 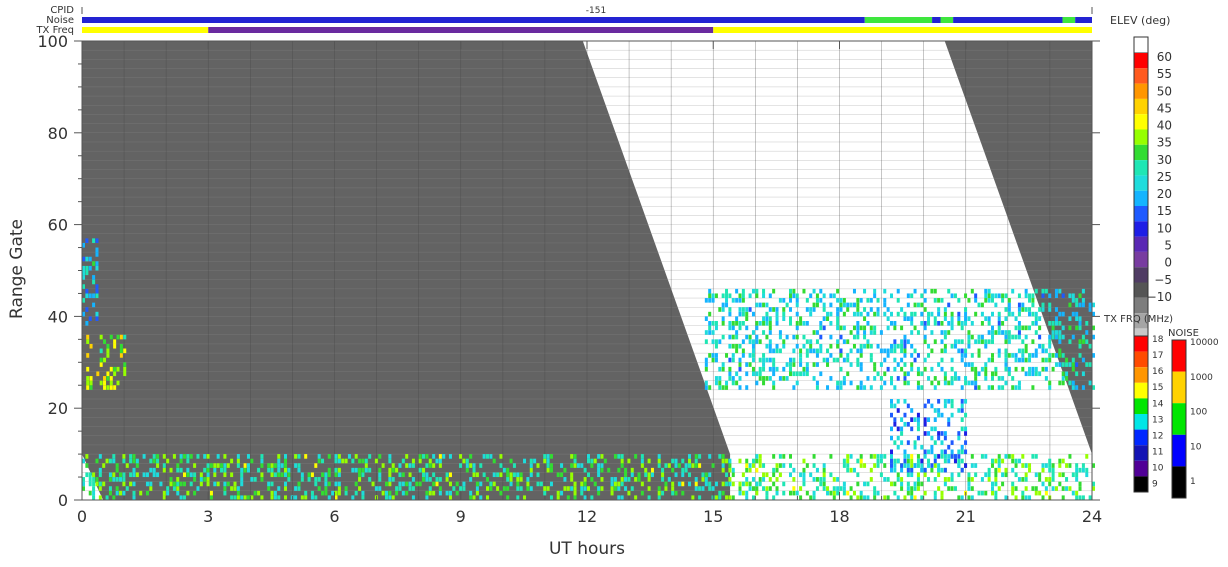 What do you see at coordinates (1164, 211) in the screenshot?
I see `elev-colorbar-label: 15` at bounding box center [1164, 211].